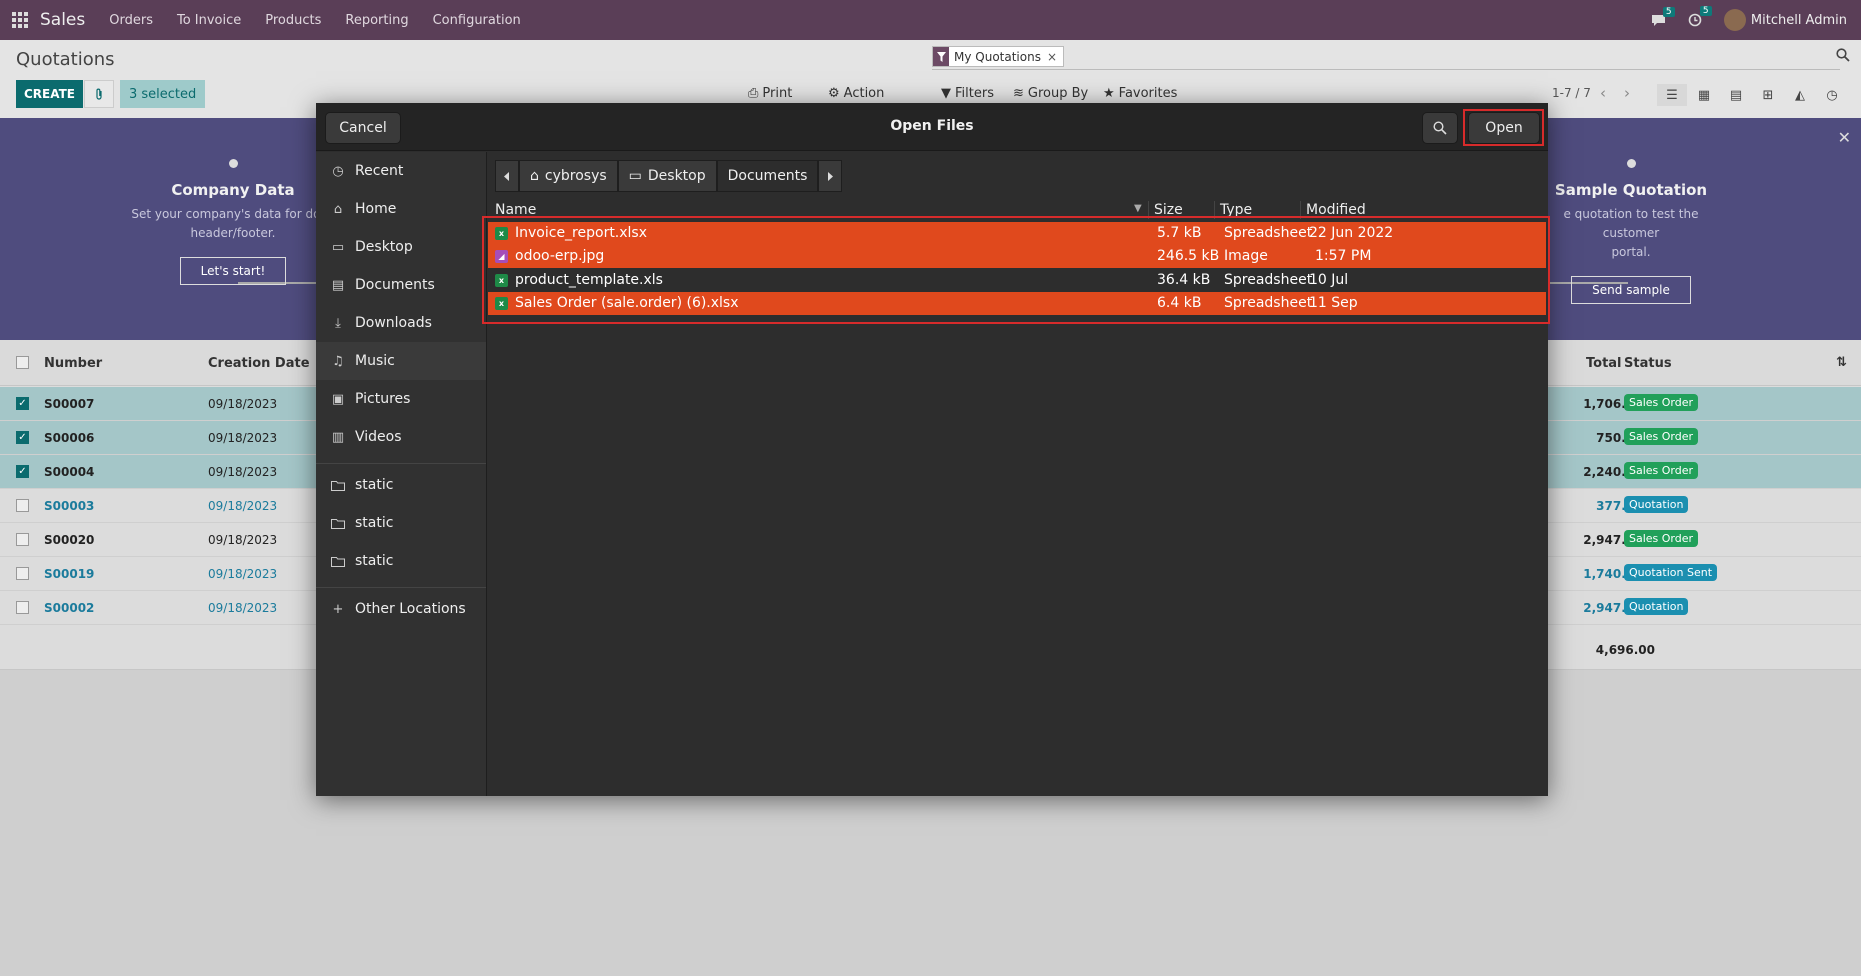 Image resolution: width=1861 pixels, height=976 pixels. What do you see at coordinates (338, 437) in the screenshot?
I see `video-icon: ▥` at bounding box center [338, 437].